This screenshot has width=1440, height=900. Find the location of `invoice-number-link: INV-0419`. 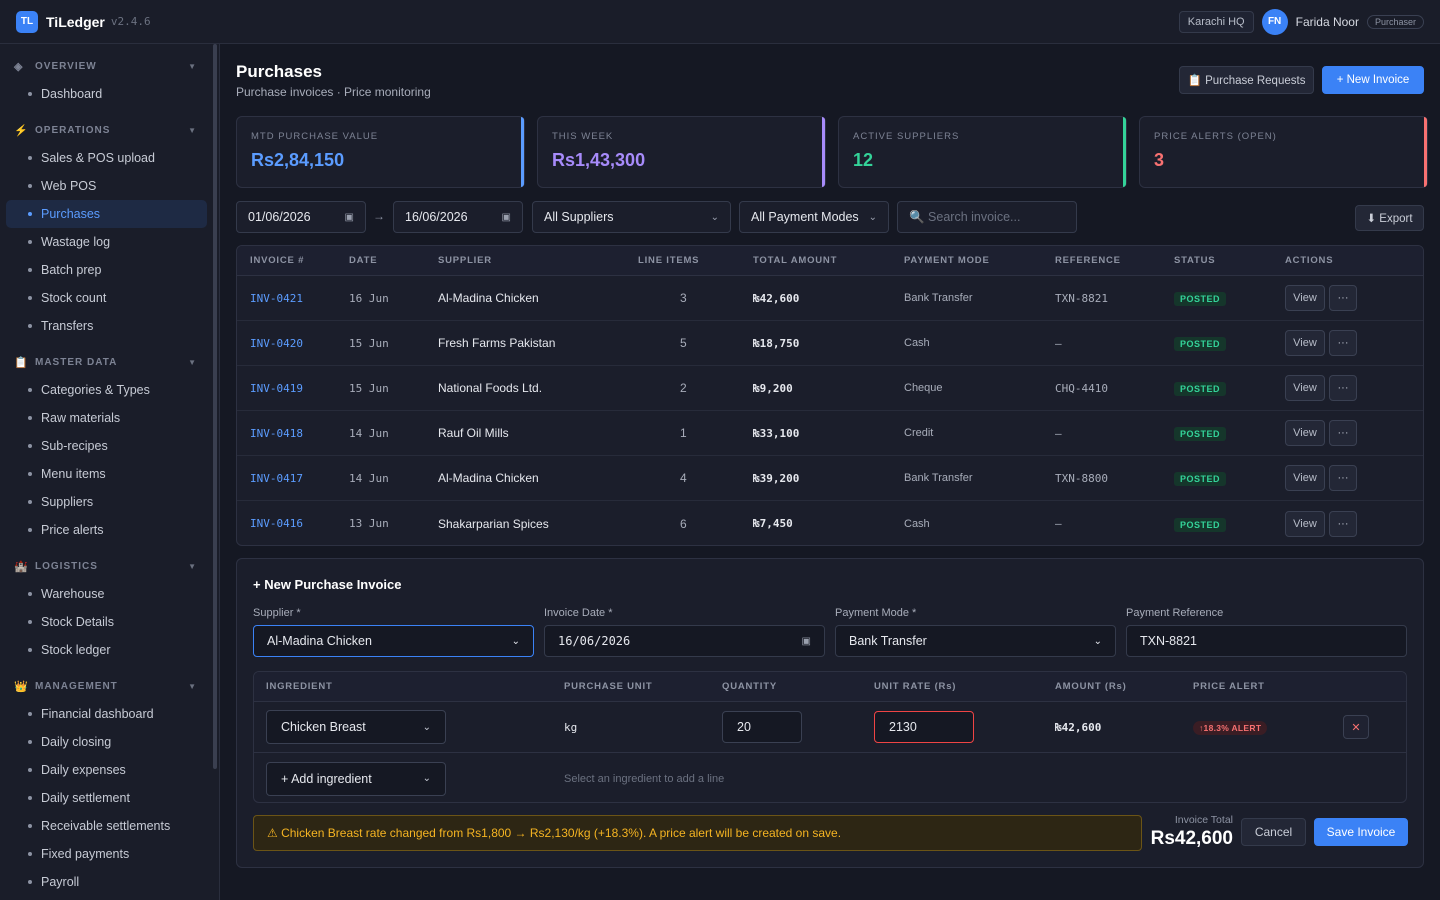

invoice-number-link: INV-0419 is located at coordinates (293, 388).